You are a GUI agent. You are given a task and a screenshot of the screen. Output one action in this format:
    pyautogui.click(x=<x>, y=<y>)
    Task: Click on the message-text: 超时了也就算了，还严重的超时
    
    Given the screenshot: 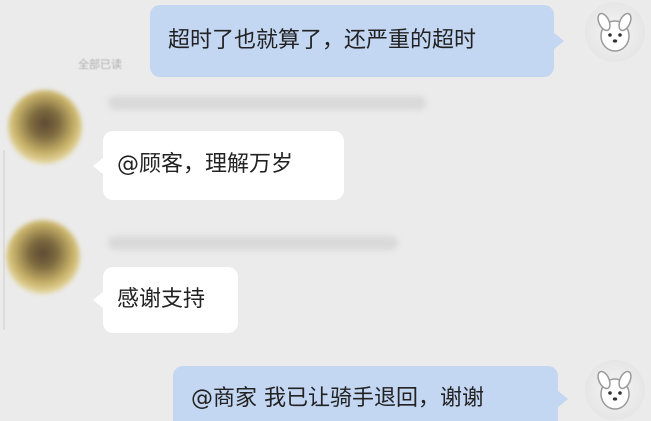 What is the action you would take?
    pyautogui.click(x=322, y=40)
    